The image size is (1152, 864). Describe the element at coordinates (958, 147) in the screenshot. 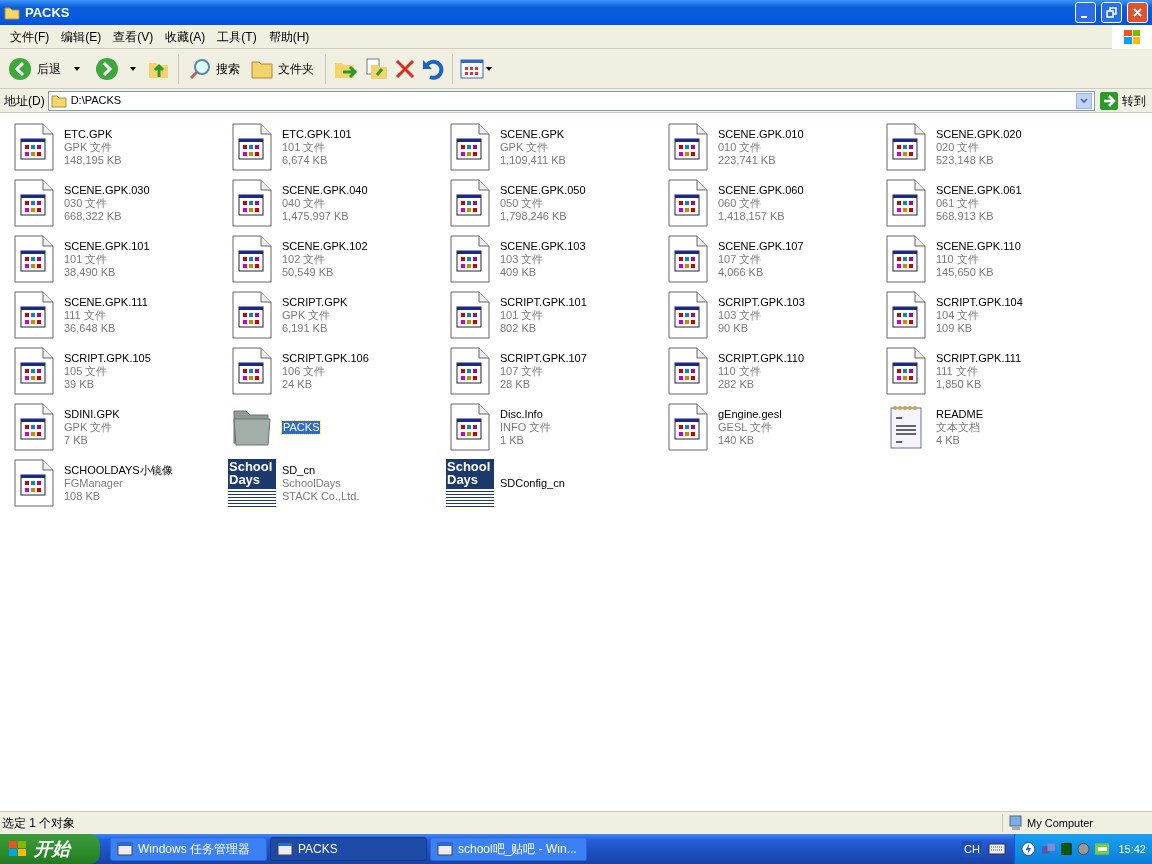

I see `file-type: 020 文件` at that location.